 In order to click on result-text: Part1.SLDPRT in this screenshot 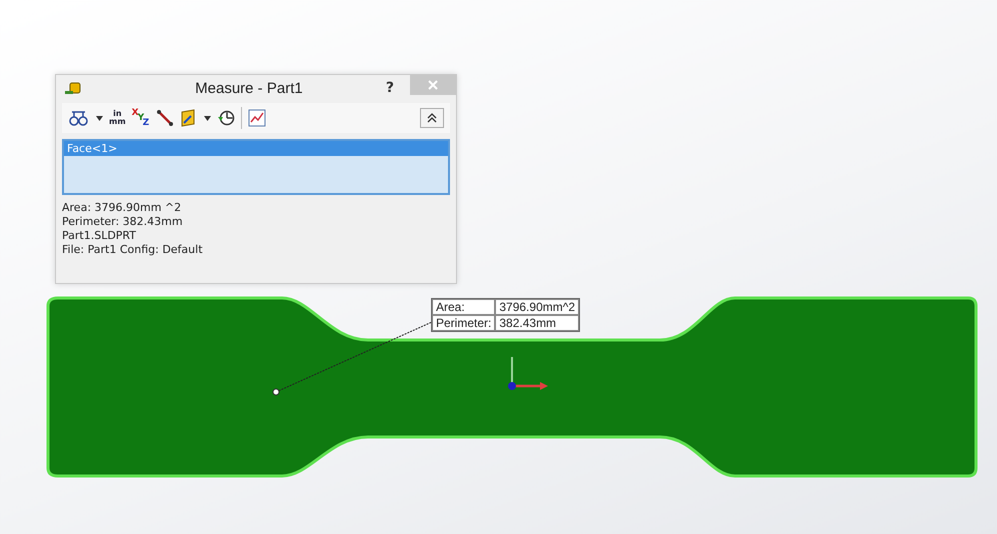, I will do `click(99, 236)`.